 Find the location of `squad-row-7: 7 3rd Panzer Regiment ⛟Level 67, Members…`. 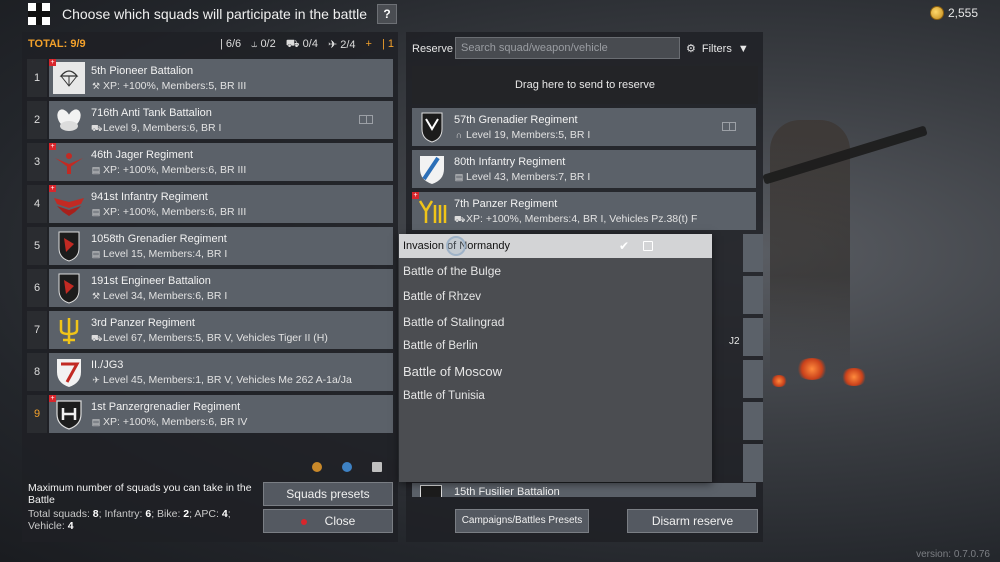

squad-row-7: 7 3rd Panzer Regiment ⛟Level 67, Members… is located at coordinates (210, 330).